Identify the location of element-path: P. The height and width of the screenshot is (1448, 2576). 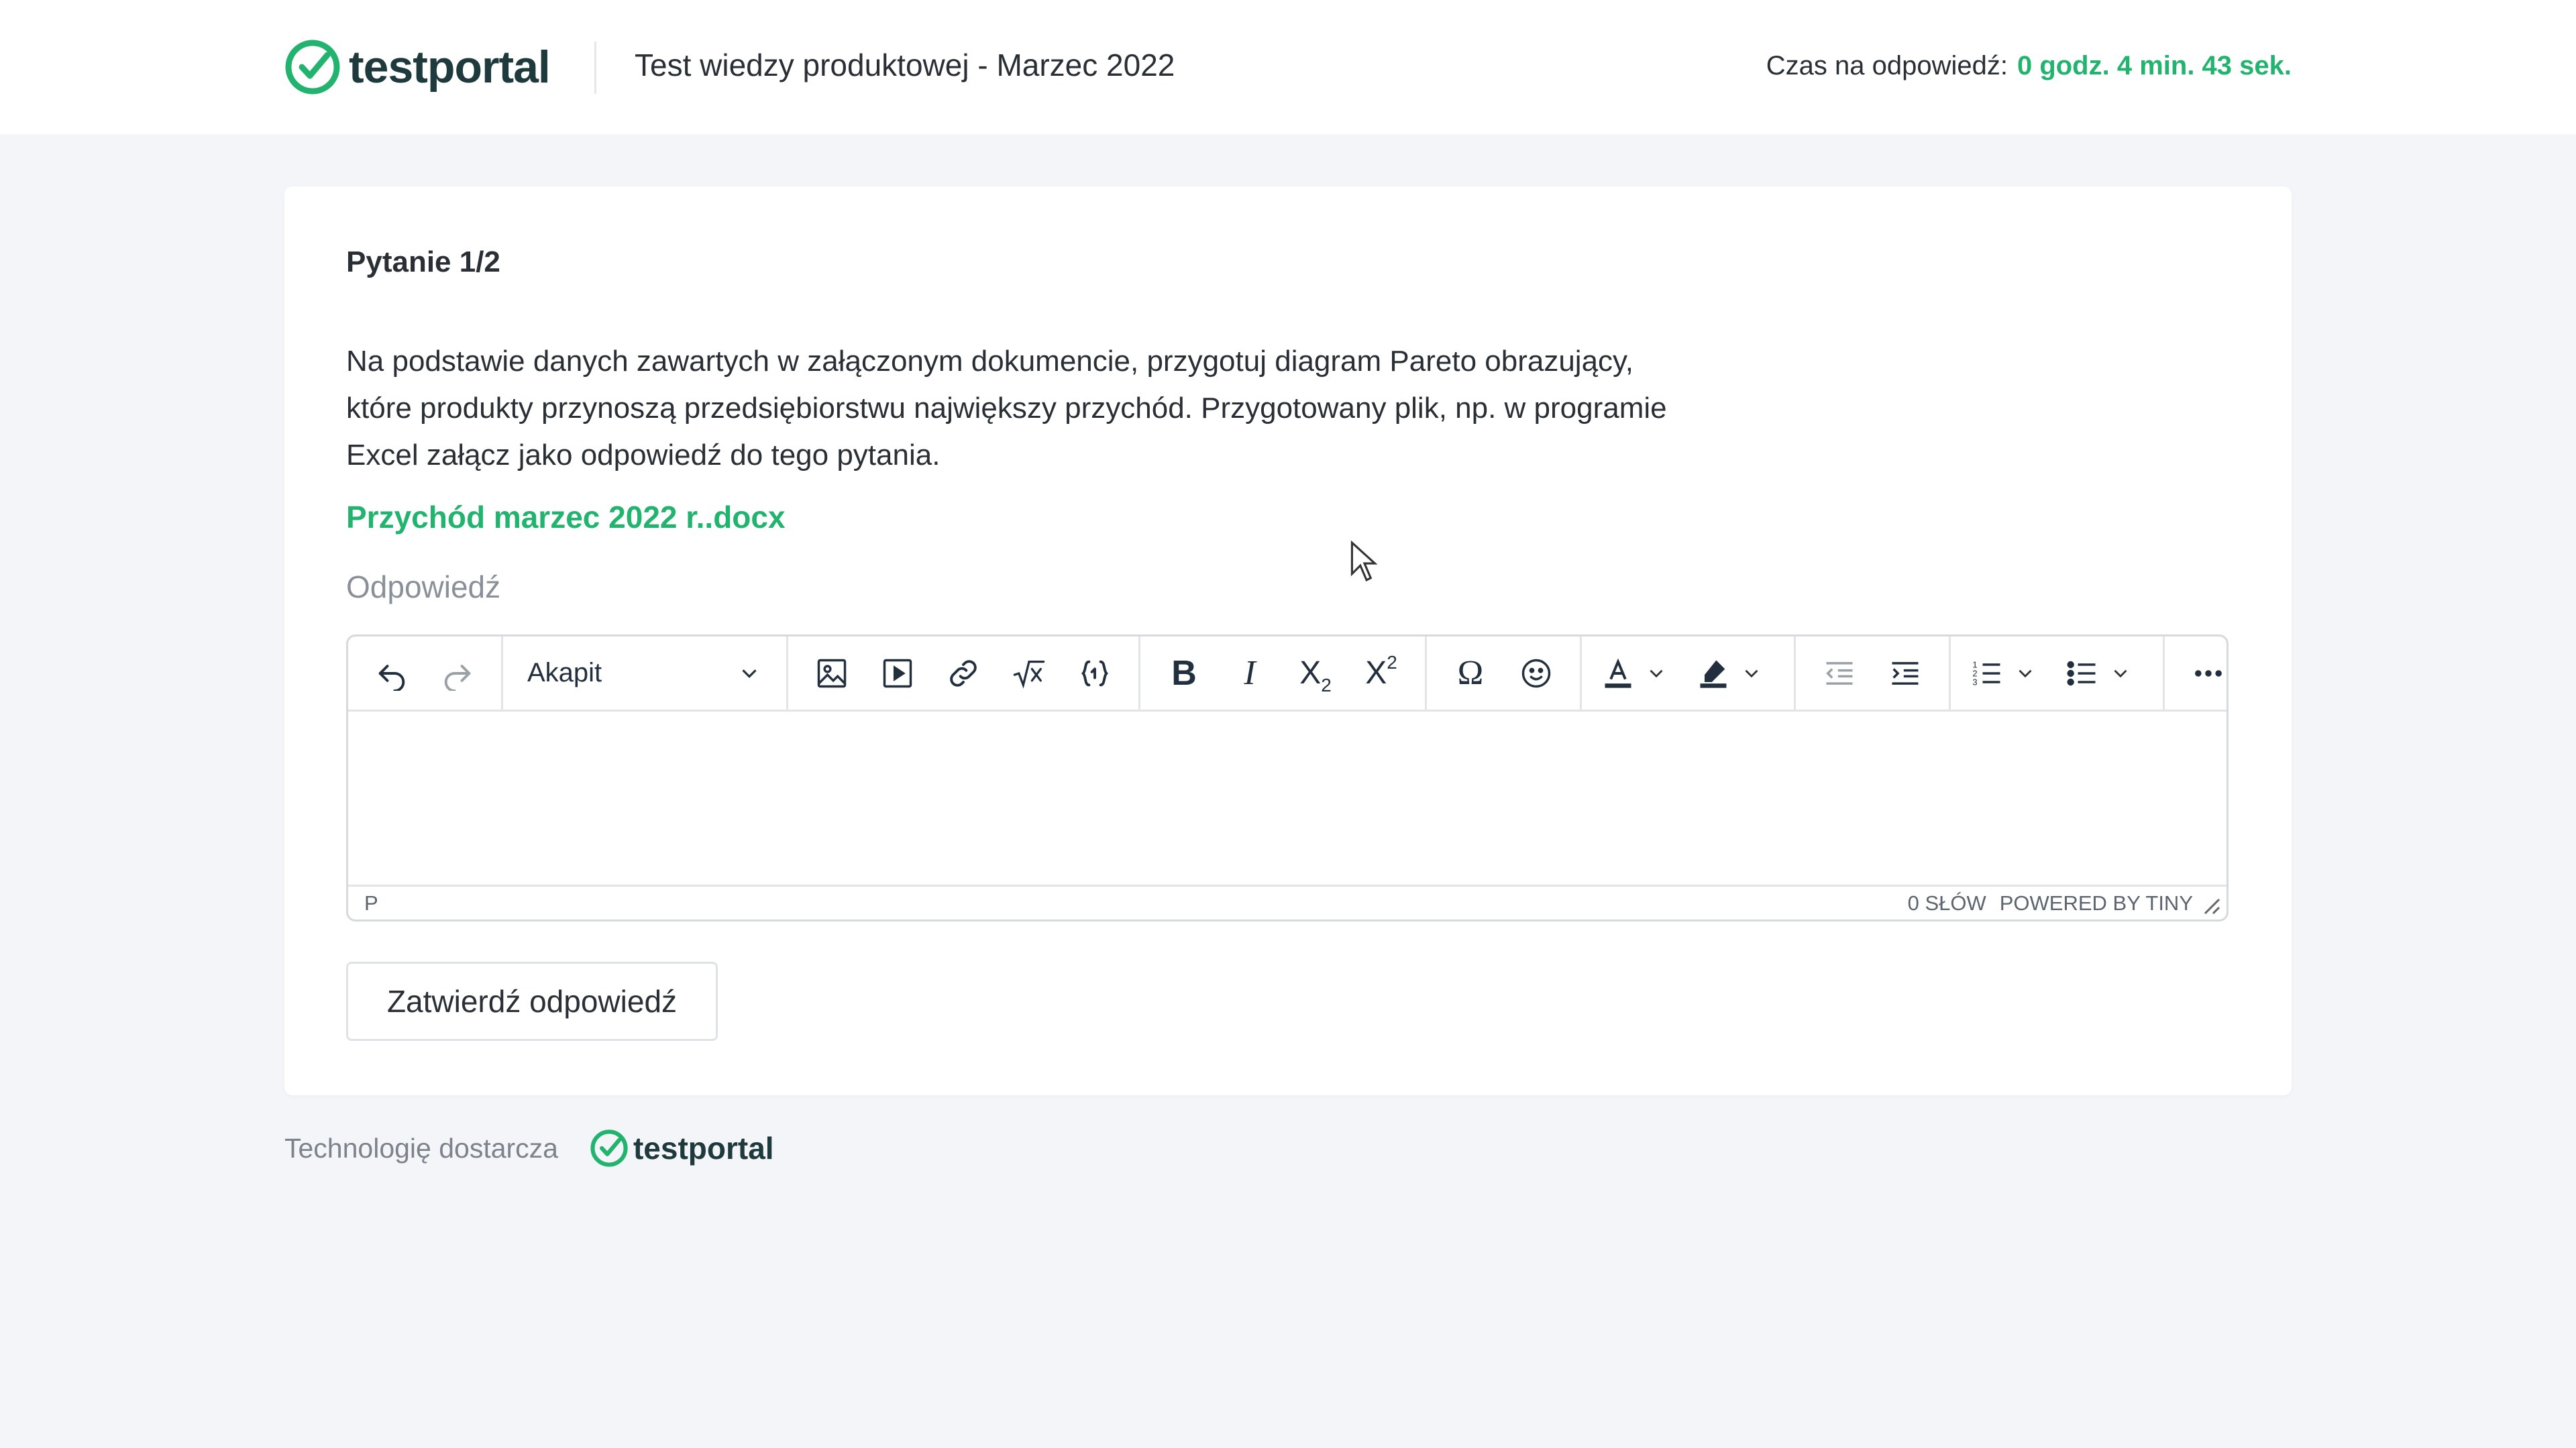
(371, 903).